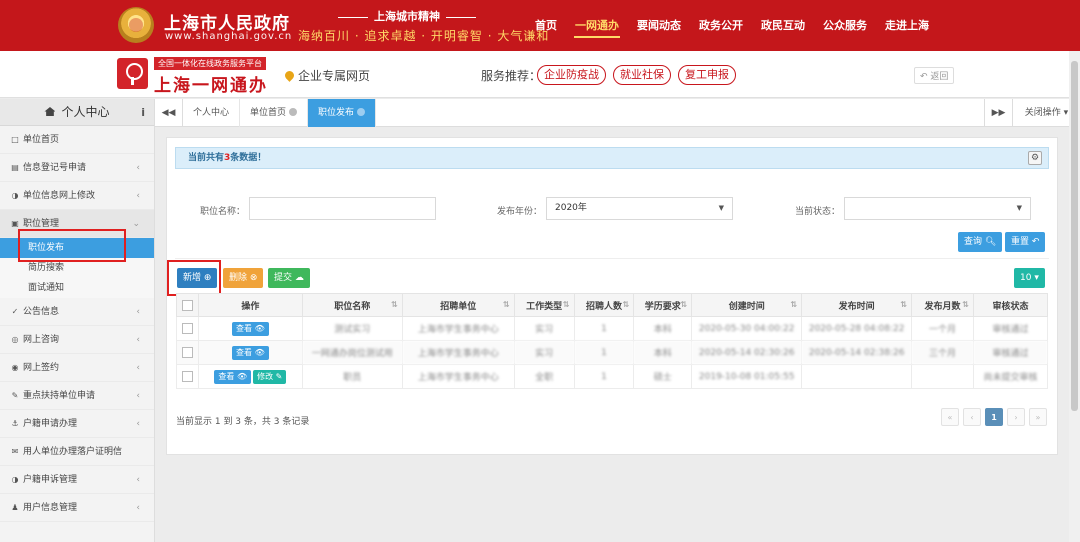 The image size is (1080, 542). I want to click on col-type: 工作类型 ⇅, so click(544, 305).